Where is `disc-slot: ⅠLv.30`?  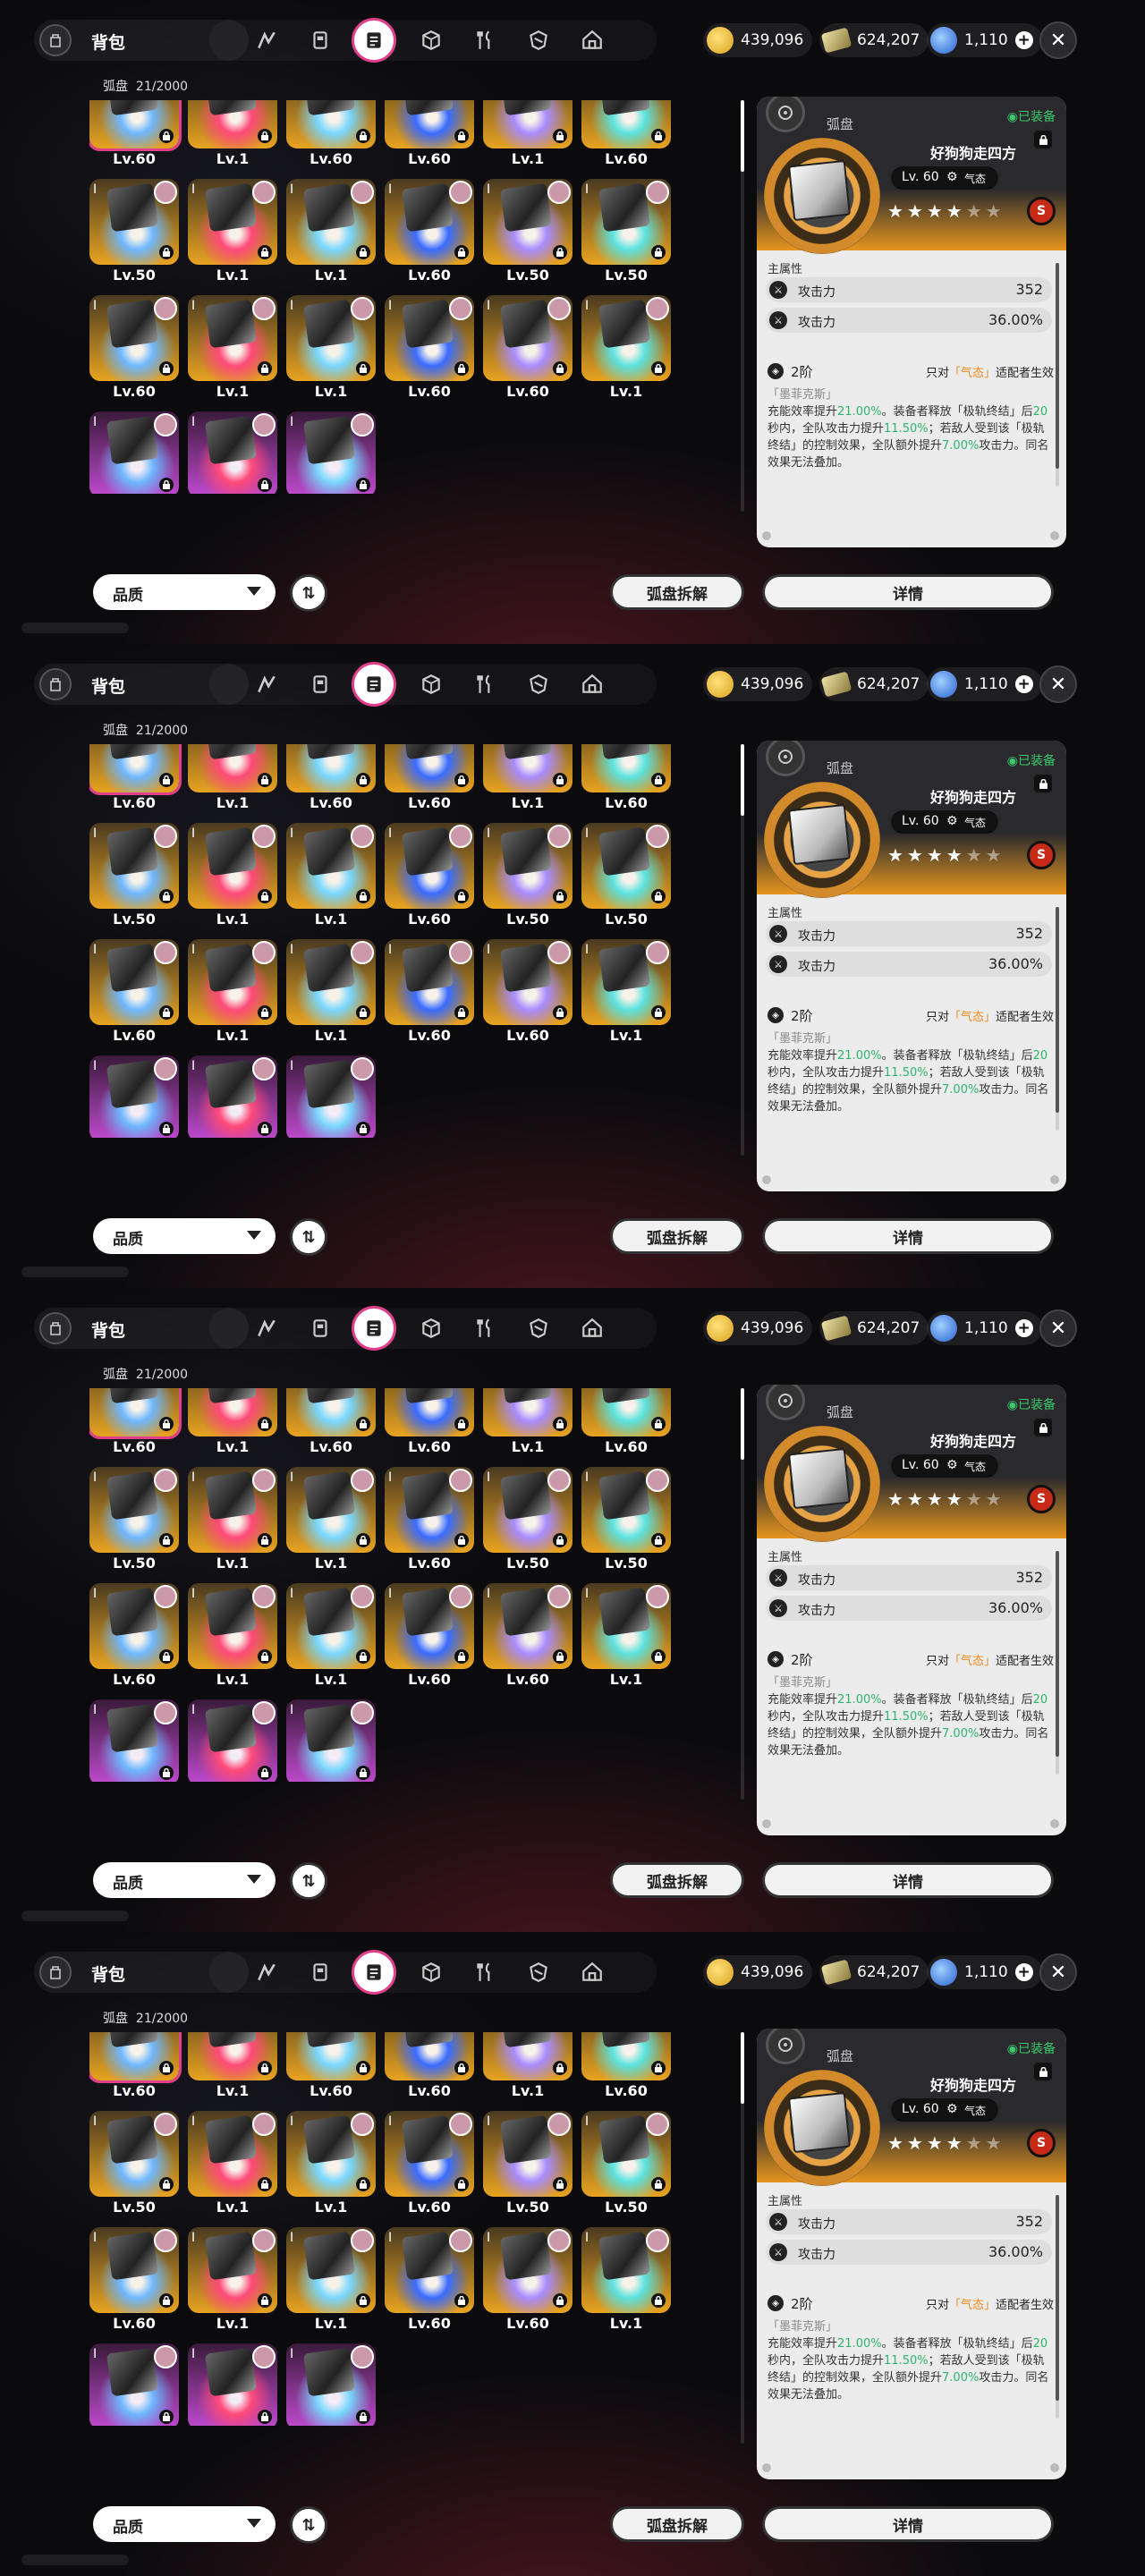 disc-slot: ⅠLv.30 is located at coordinates (134, 452).